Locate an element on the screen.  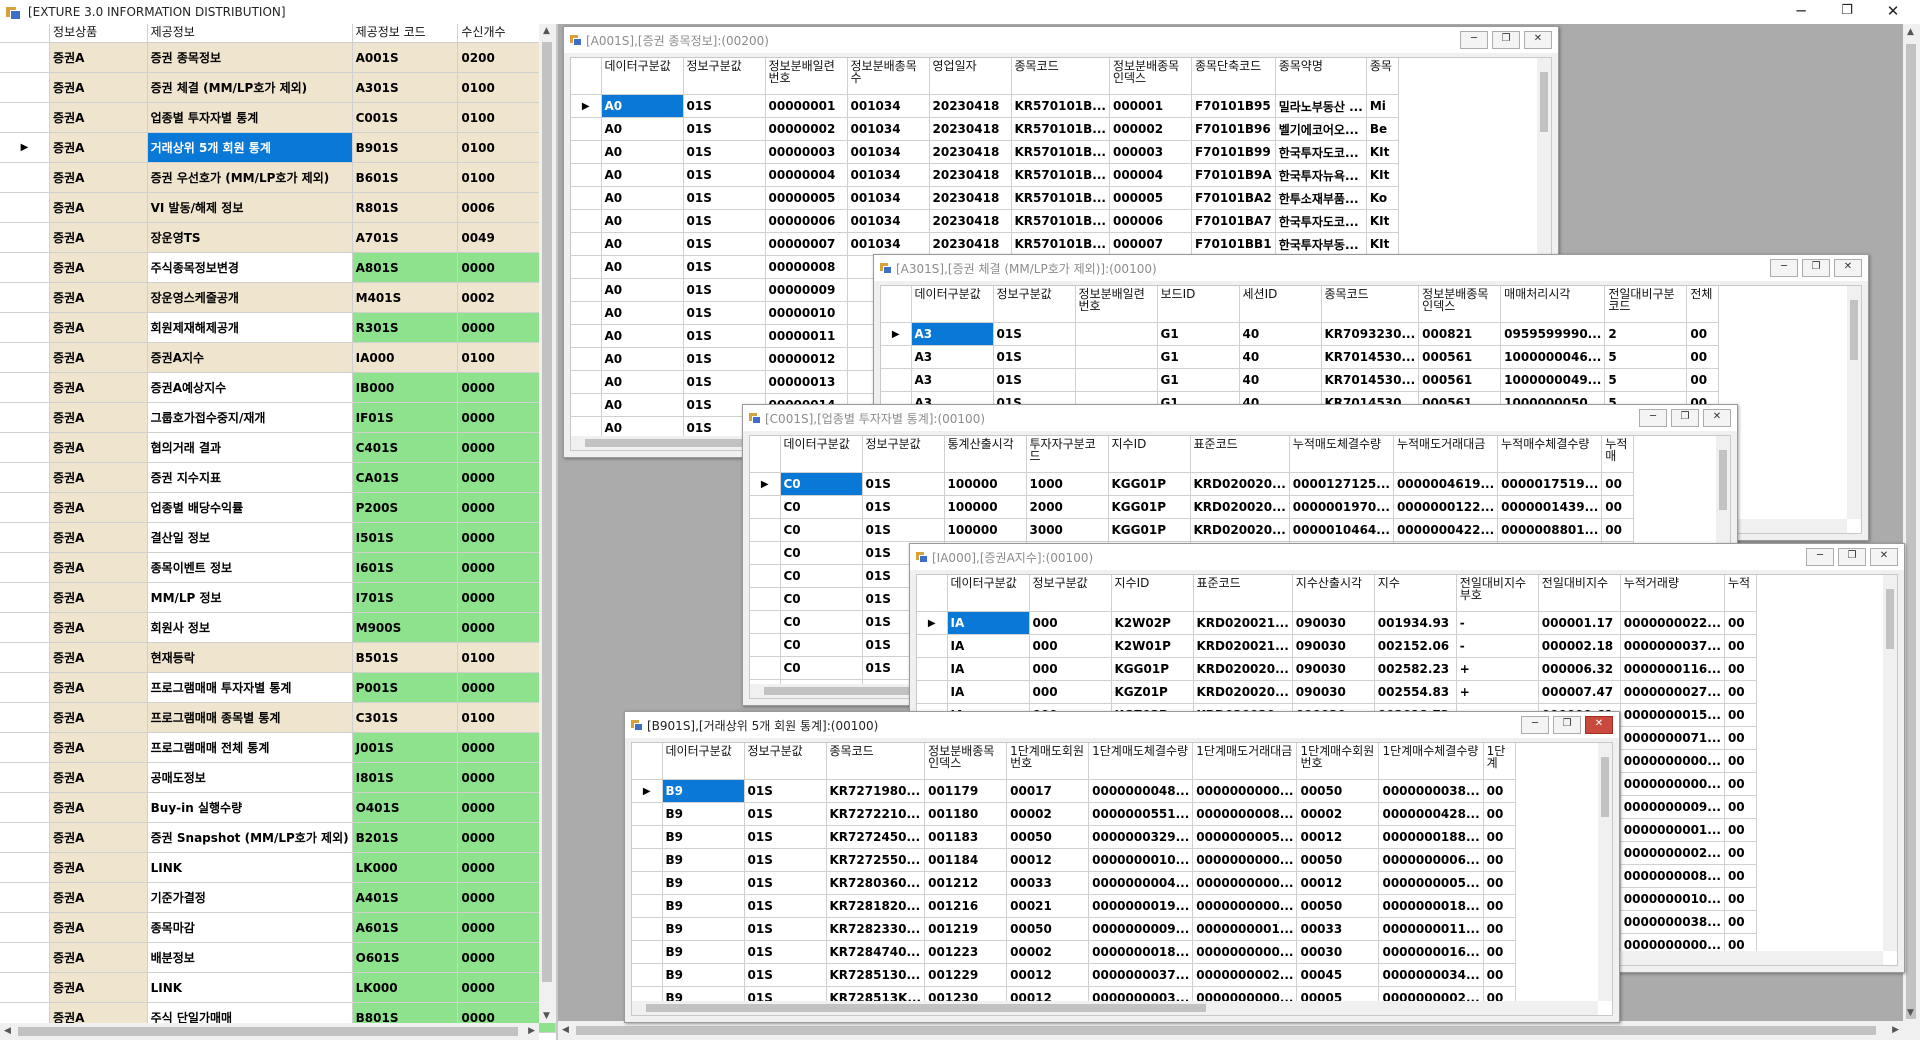
table-cell: 00000005 is located at coordinates (806, 198).